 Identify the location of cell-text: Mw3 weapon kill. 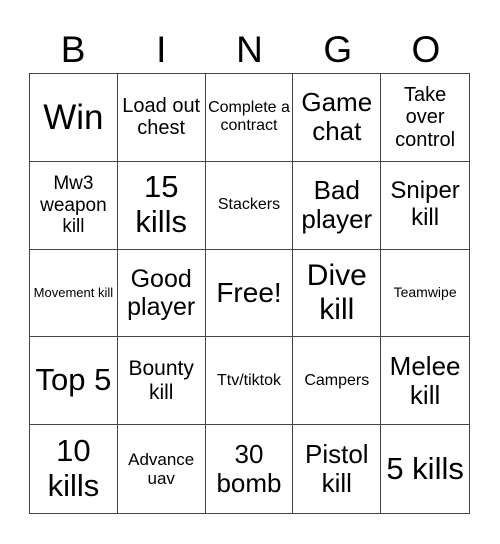
(73, 205).